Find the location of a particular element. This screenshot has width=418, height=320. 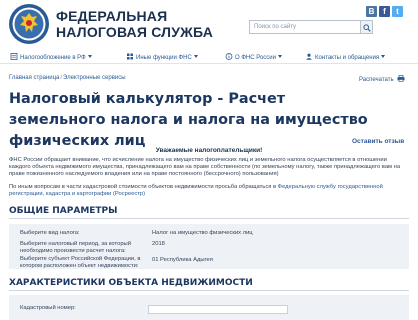

property-heading: ХАРАКТЕРИСТИКИ ОБЪЕКТА НЕДВИЖИМОСТИ is located at coordinates (131, 283).